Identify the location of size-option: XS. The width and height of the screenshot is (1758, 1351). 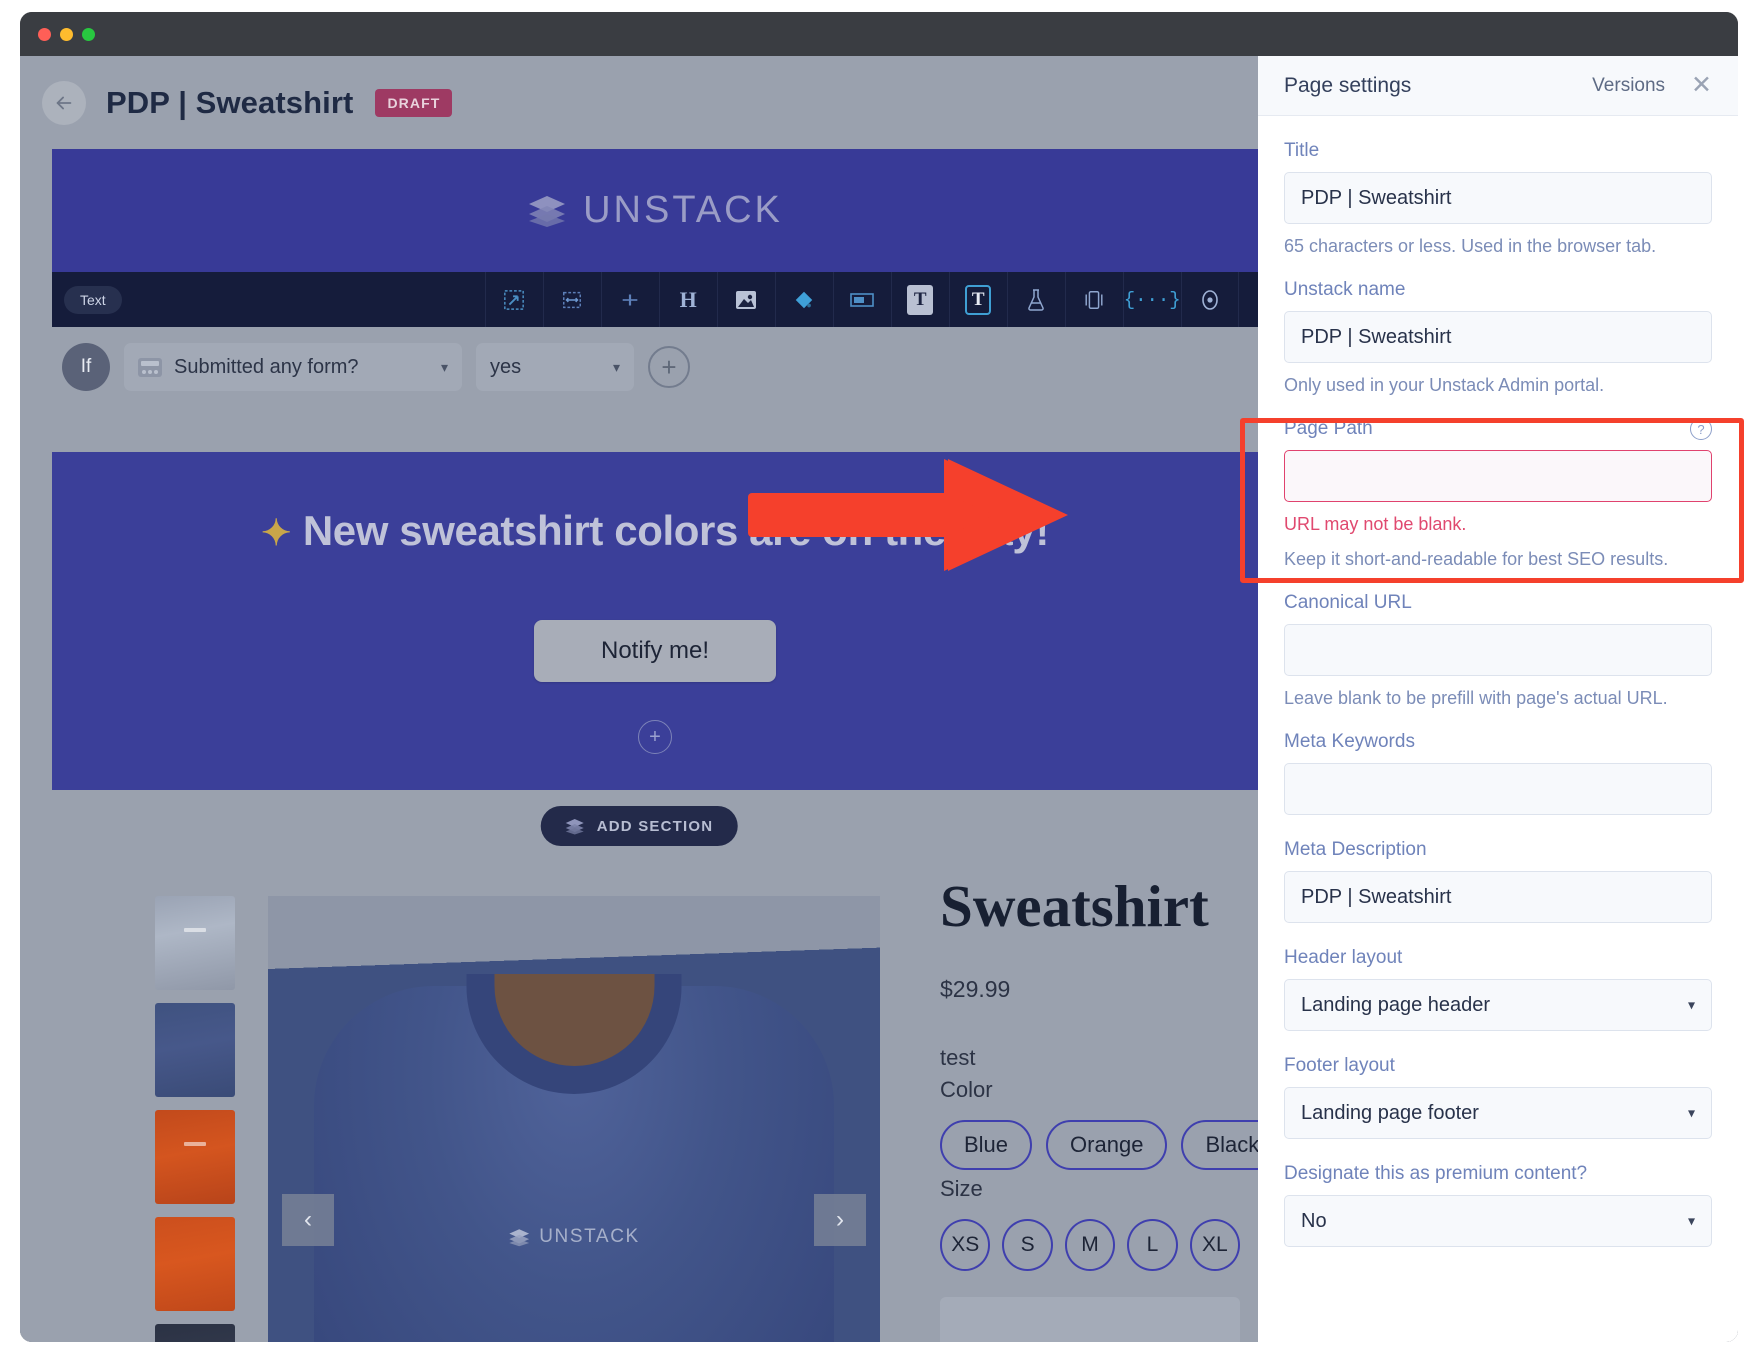
(965, 1244).